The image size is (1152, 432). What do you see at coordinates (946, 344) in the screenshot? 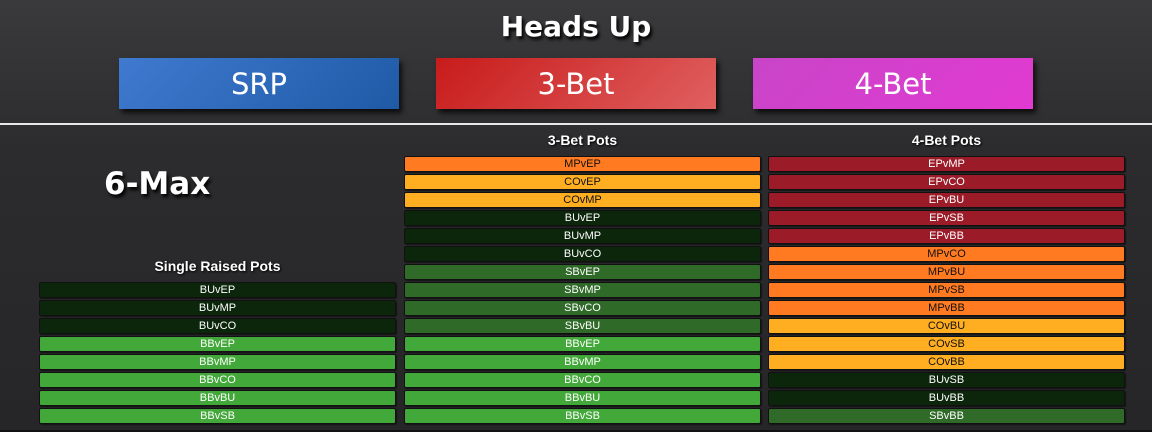
I see `spot-button: COvSB` at bounding box center [946, 344].